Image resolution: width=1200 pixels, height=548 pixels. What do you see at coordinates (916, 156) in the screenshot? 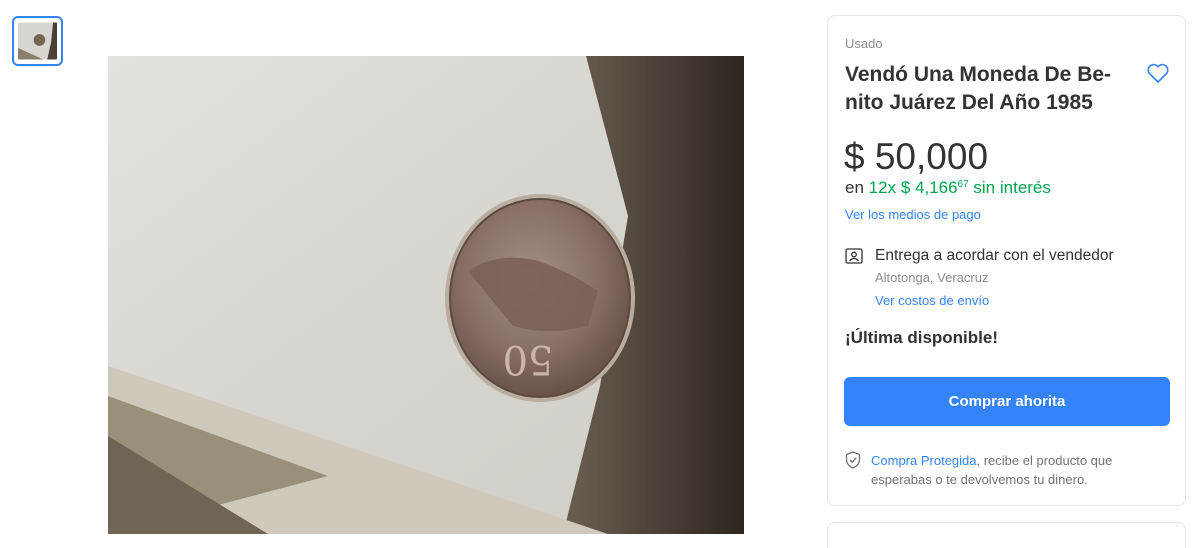
I see `product-price: $ 50,000` at bounding box center [916, 156].